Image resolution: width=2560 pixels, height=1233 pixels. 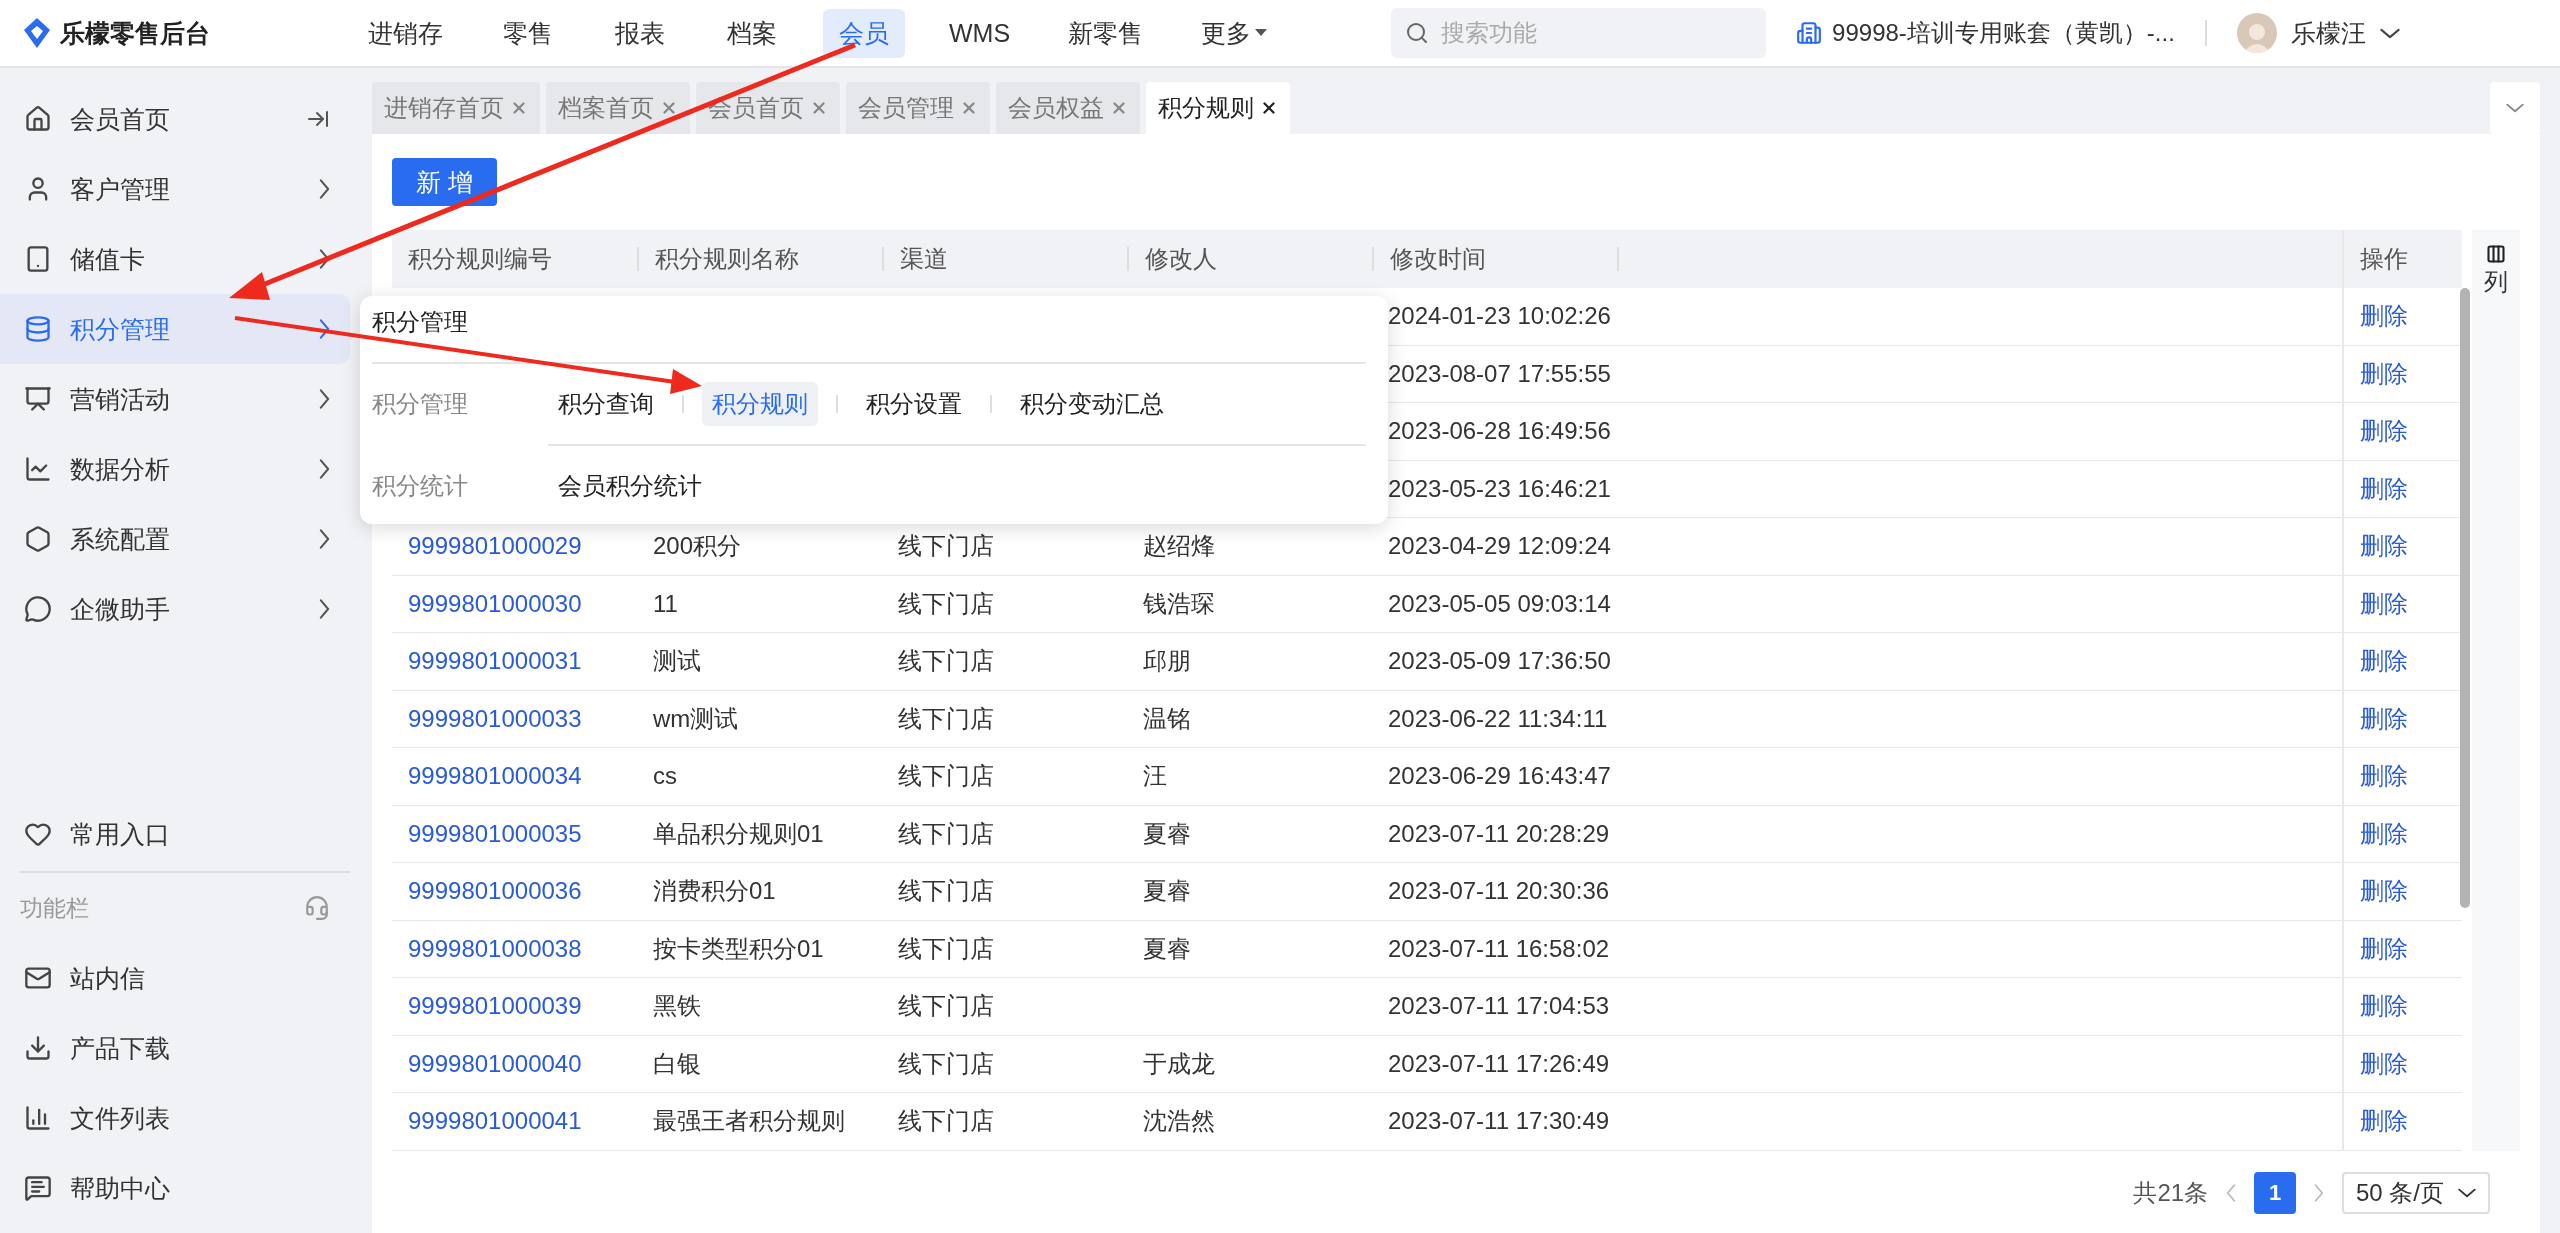 What do you see at coordinates (738, 833) in the screenshot?
I see `table-cell-text: 单品积分规则01` at bounding box center [738, 833].